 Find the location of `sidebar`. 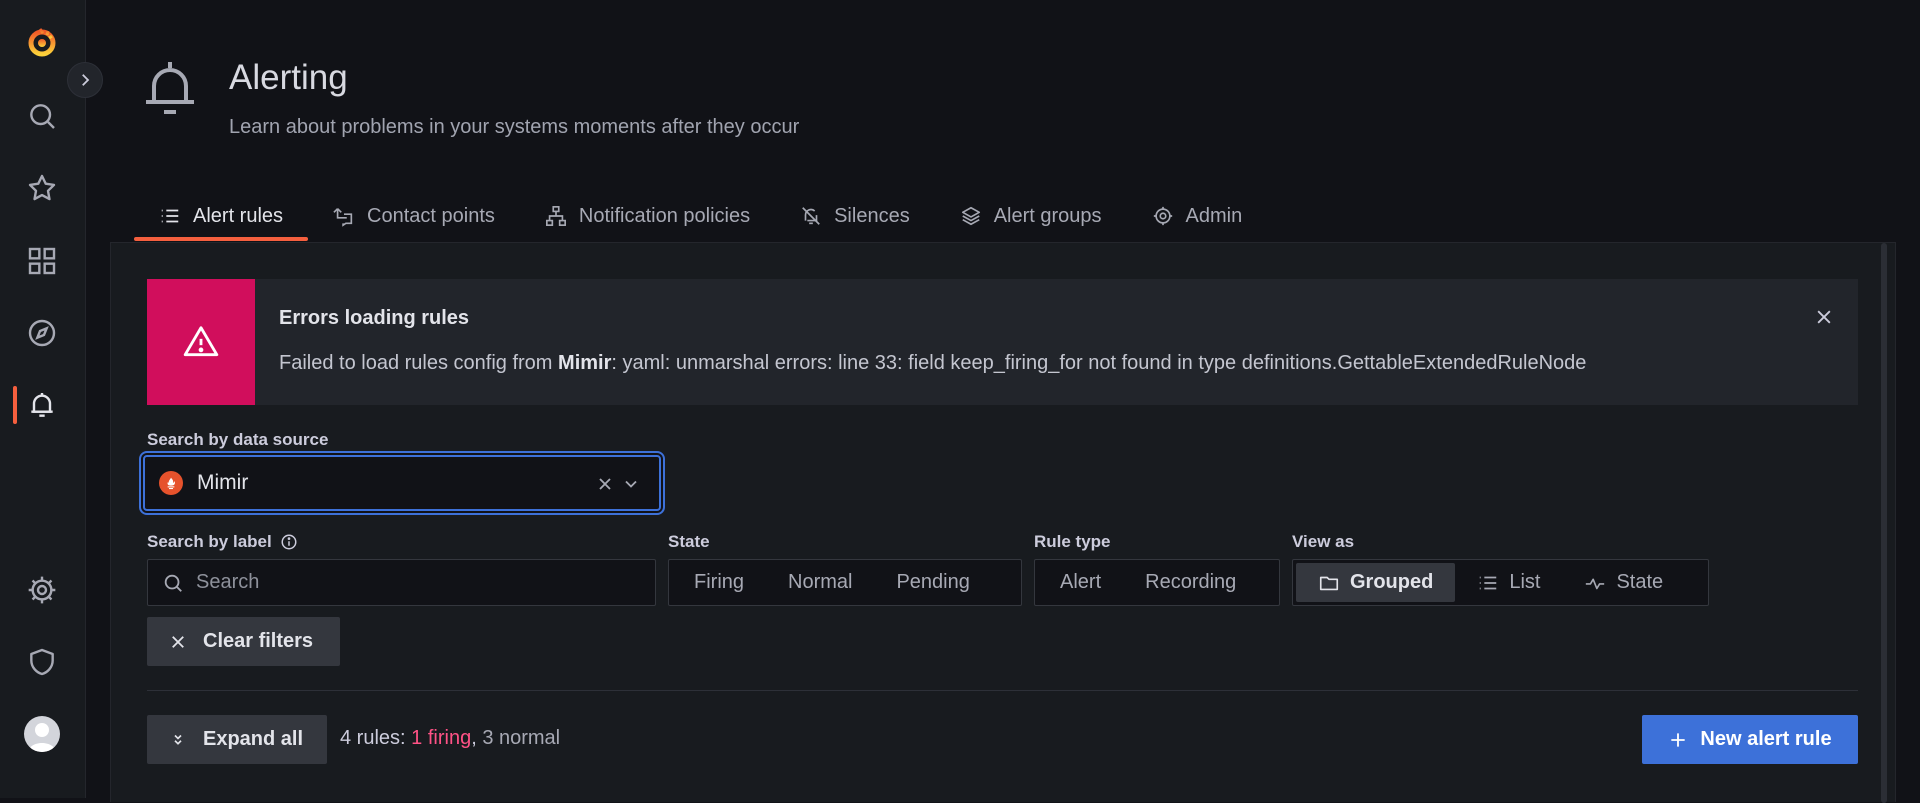

sidebar is located at coordinates (43, 399).